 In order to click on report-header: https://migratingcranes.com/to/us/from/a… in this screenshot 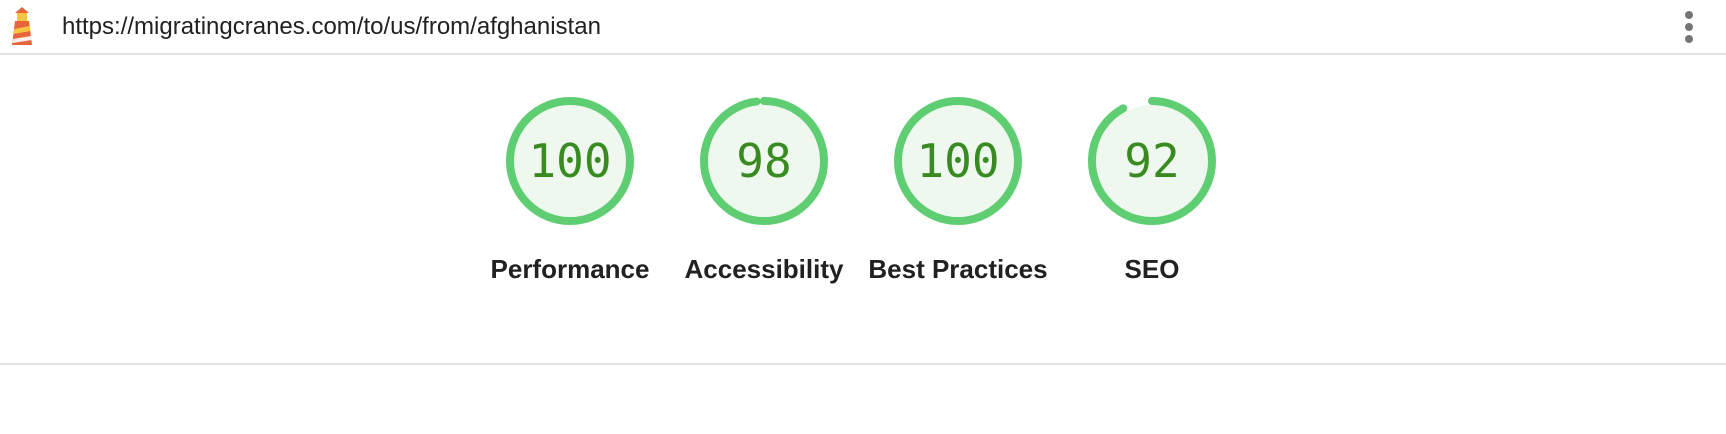, I will do `click(863, 27)`.